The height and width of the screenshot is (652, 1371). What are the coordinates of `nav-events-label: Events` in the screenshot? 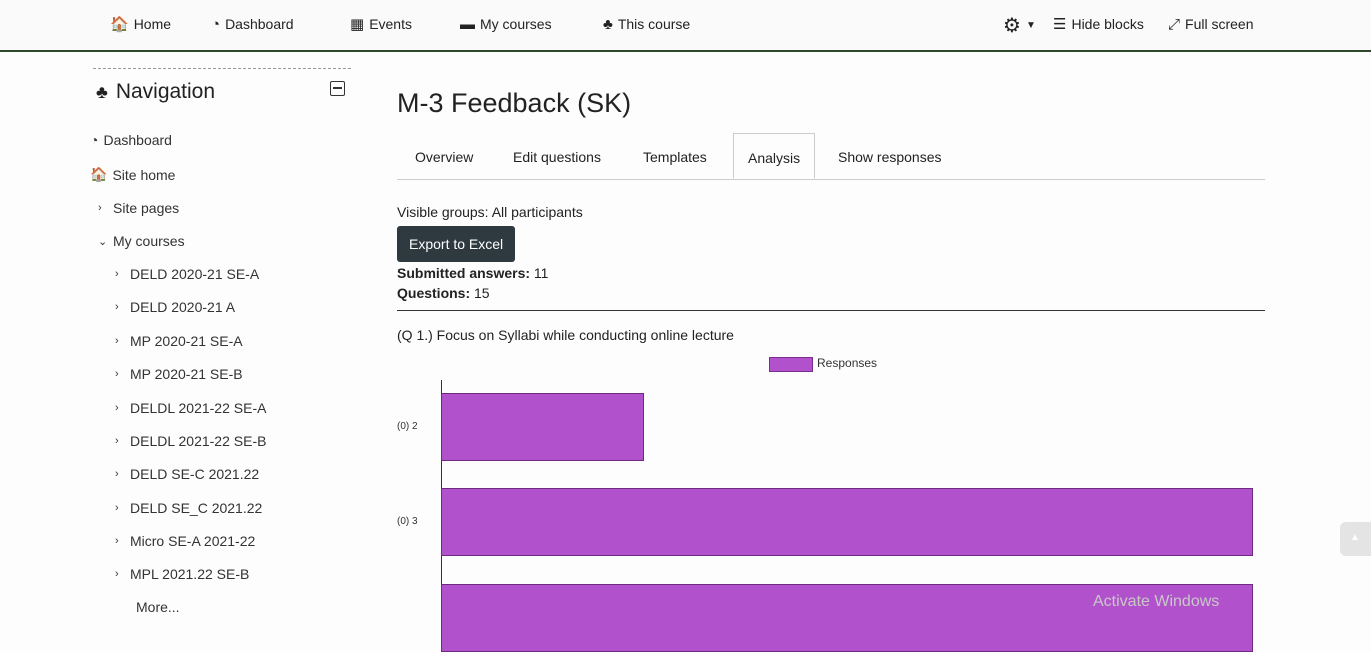 It's located at (390, 24).